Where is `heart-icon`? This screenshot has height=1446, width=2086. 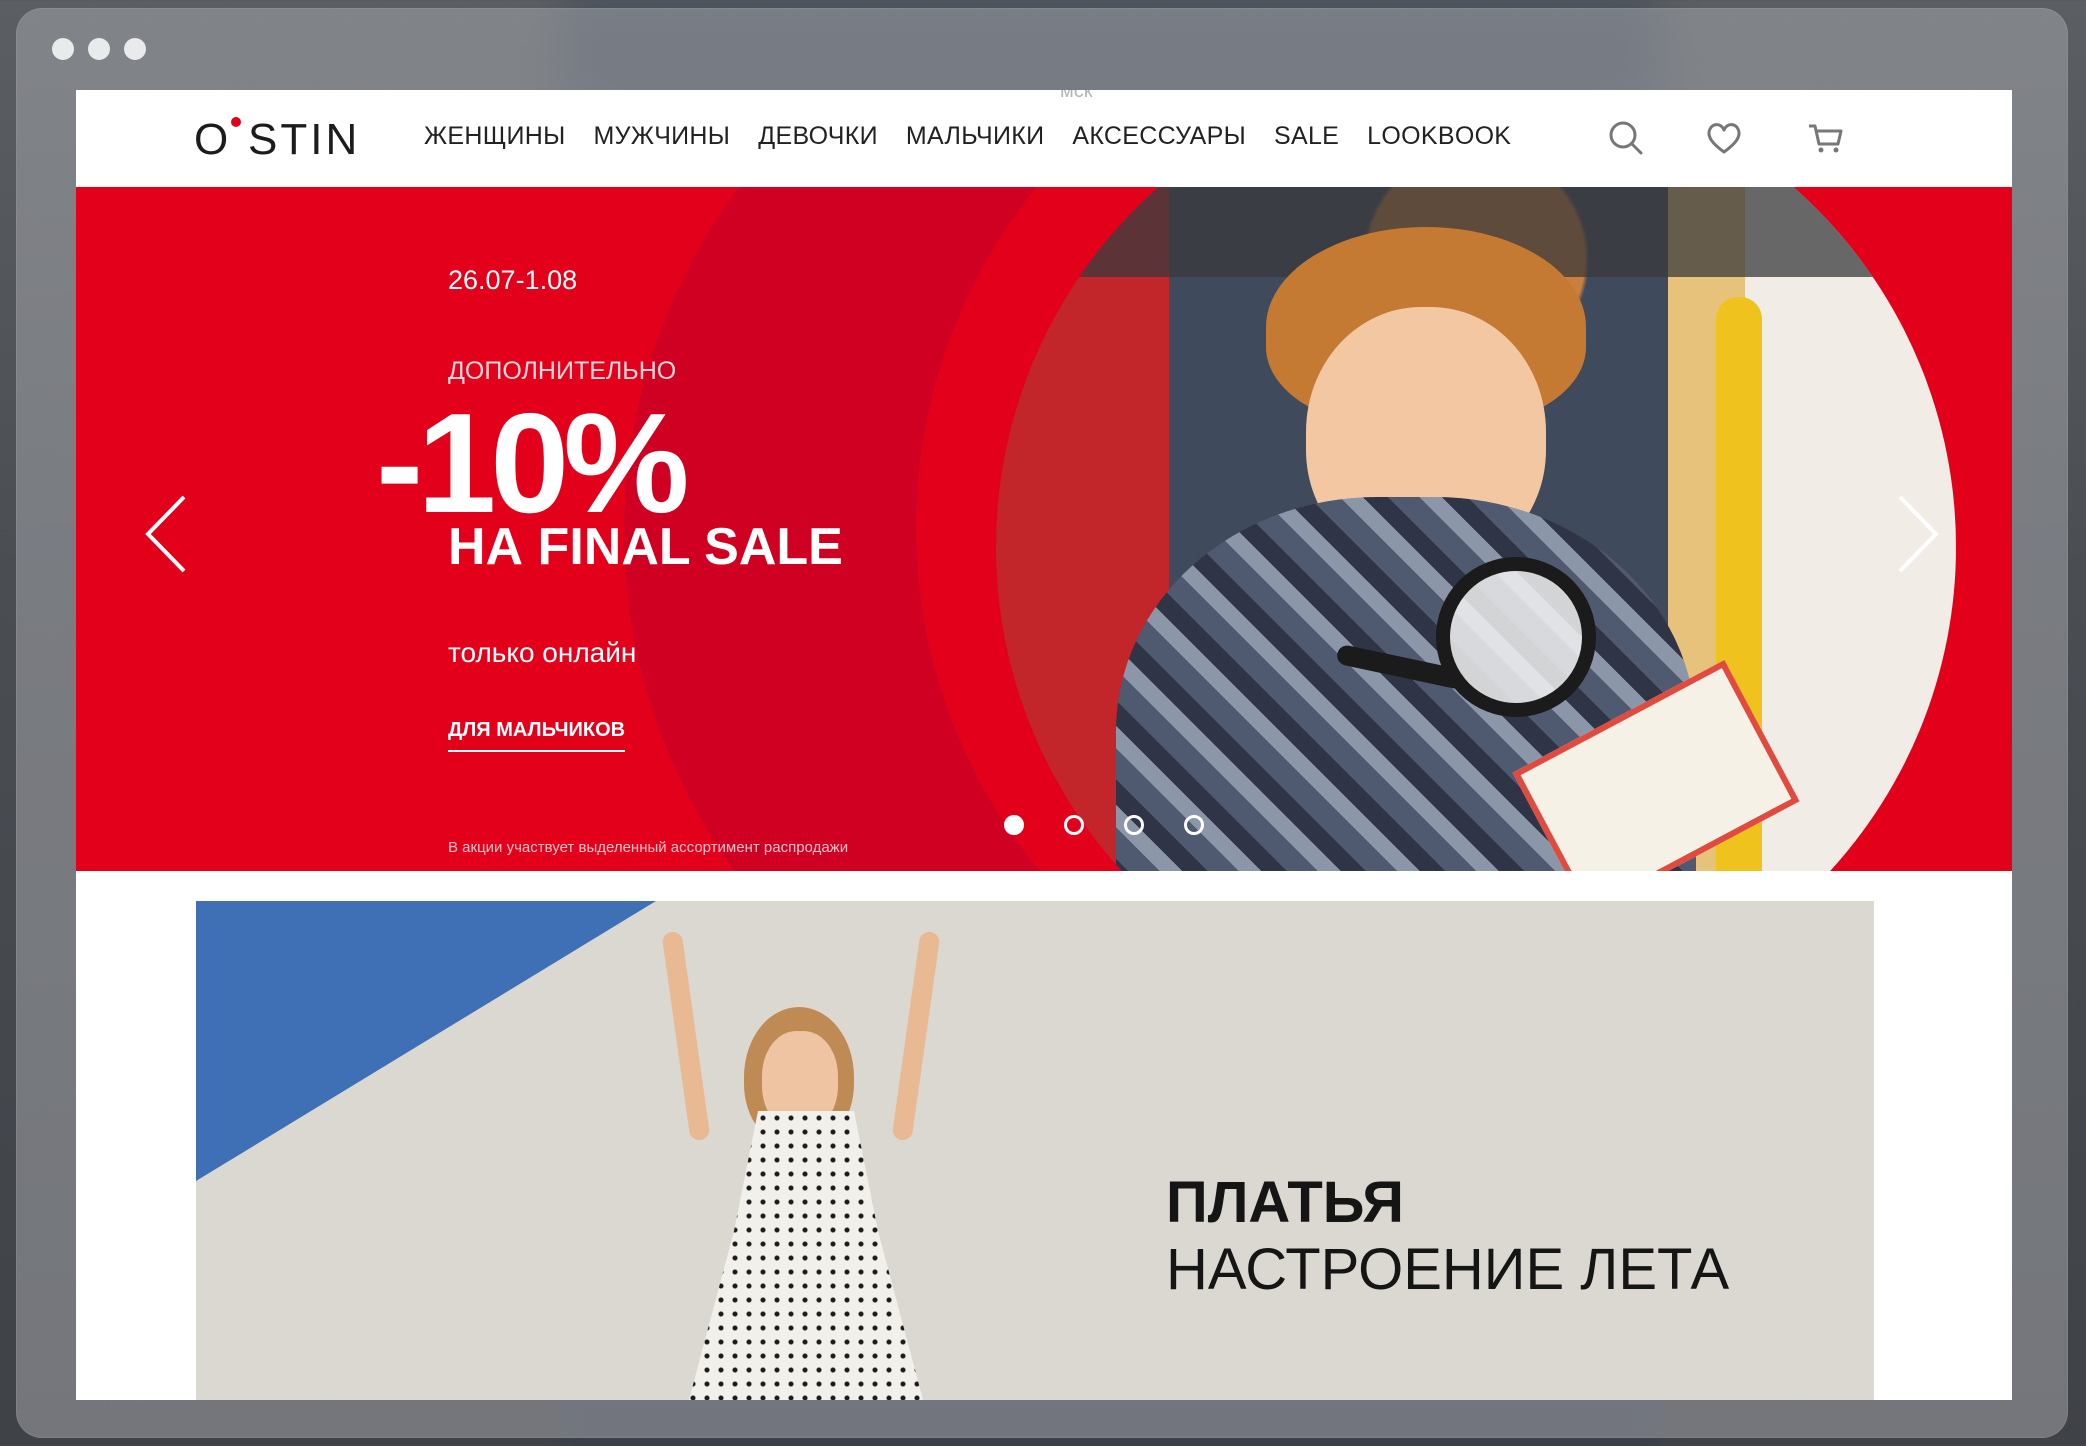 heart-icon is located at coordinates (1724, 138).